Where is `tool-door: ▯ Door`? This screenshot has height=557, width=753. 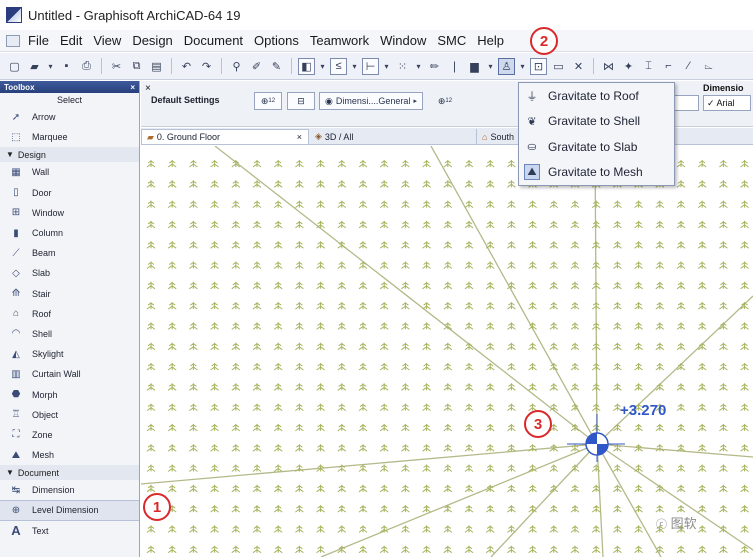 tool-door: ▯ Door is located at coordinates (69, 193).